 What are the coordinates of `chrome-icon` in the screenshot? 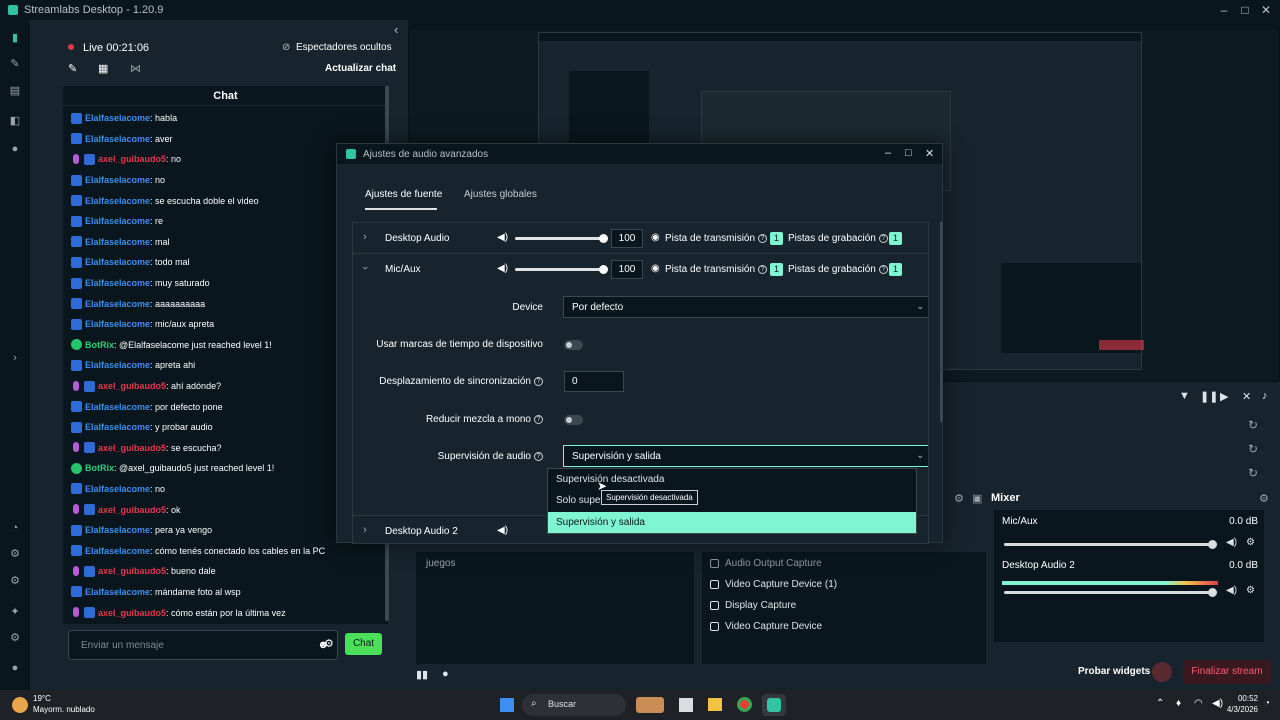 It's located at (744, 704).